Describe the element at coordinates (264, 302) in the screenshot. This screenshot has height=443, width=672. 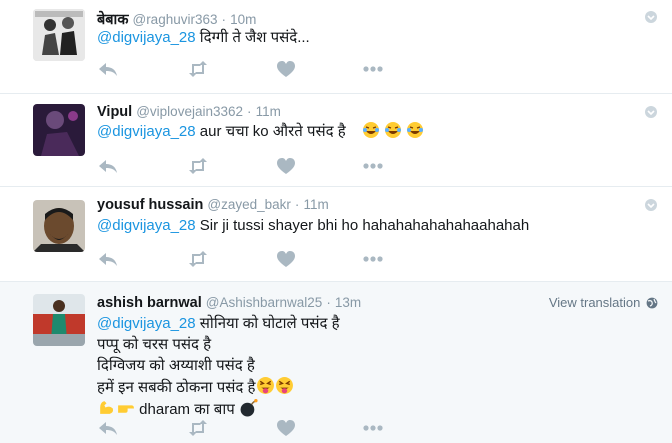
I see `username: @Ashishbarnwal25` at that location.